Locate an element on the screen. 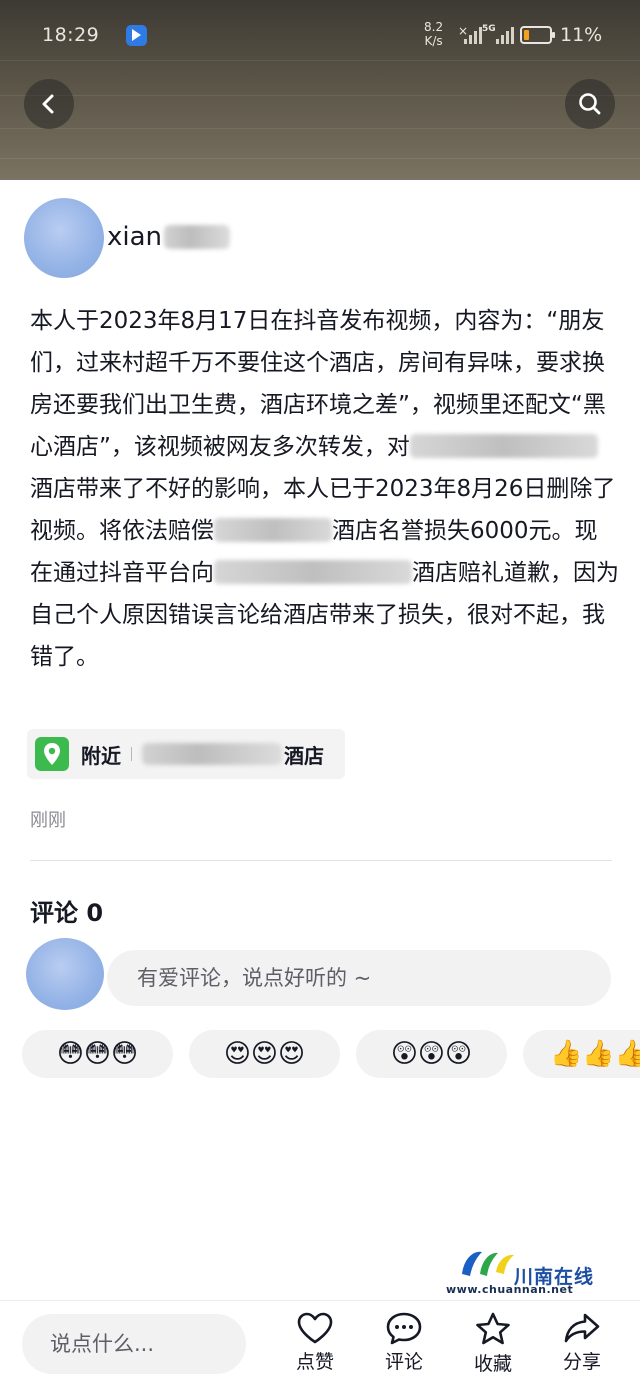  battery-icon is located at coordinates (537, 35).